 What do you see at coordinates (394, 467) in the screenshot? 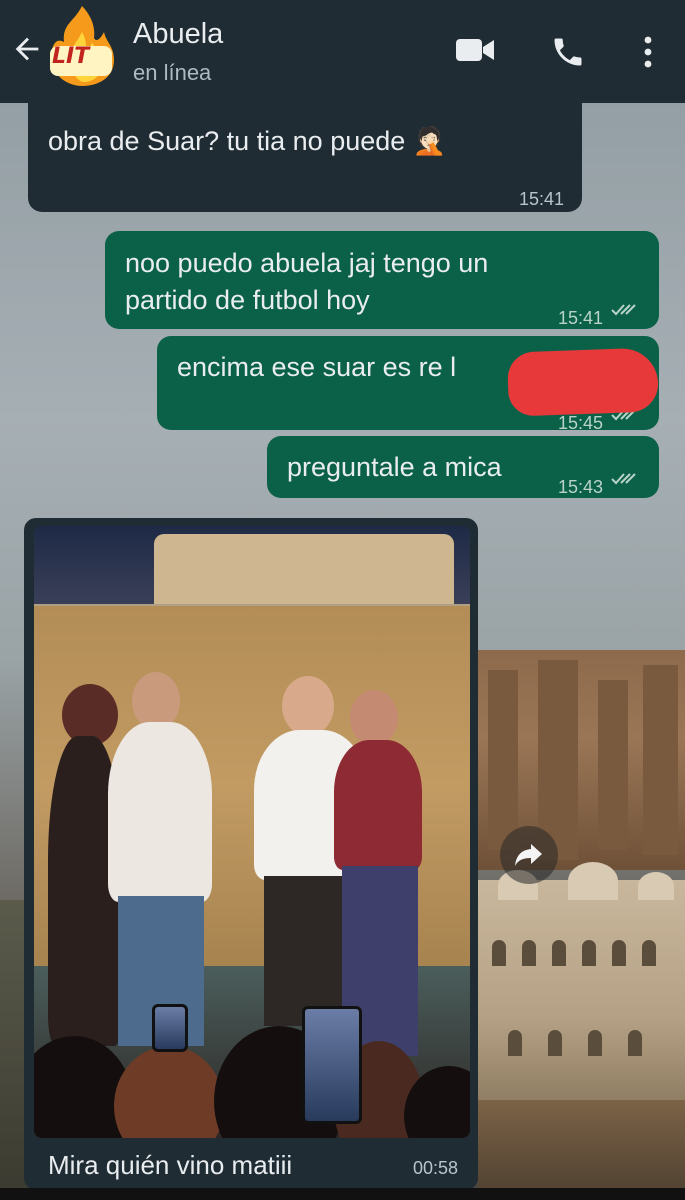
I see `message-text: preguntale a mica` at bounding box center [394, 467].